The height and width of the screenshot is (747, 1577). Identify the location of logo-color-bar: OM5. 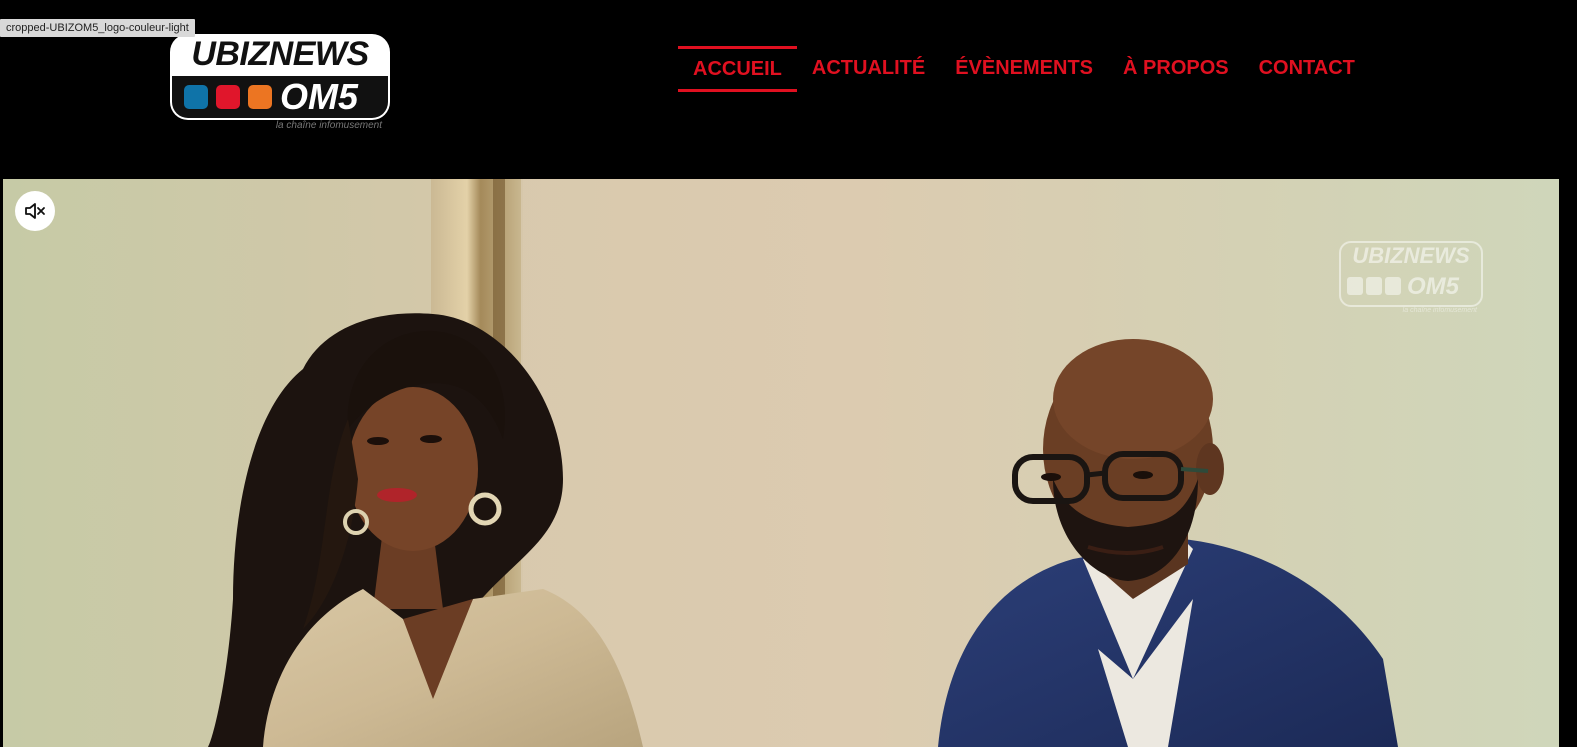
(280, 97).